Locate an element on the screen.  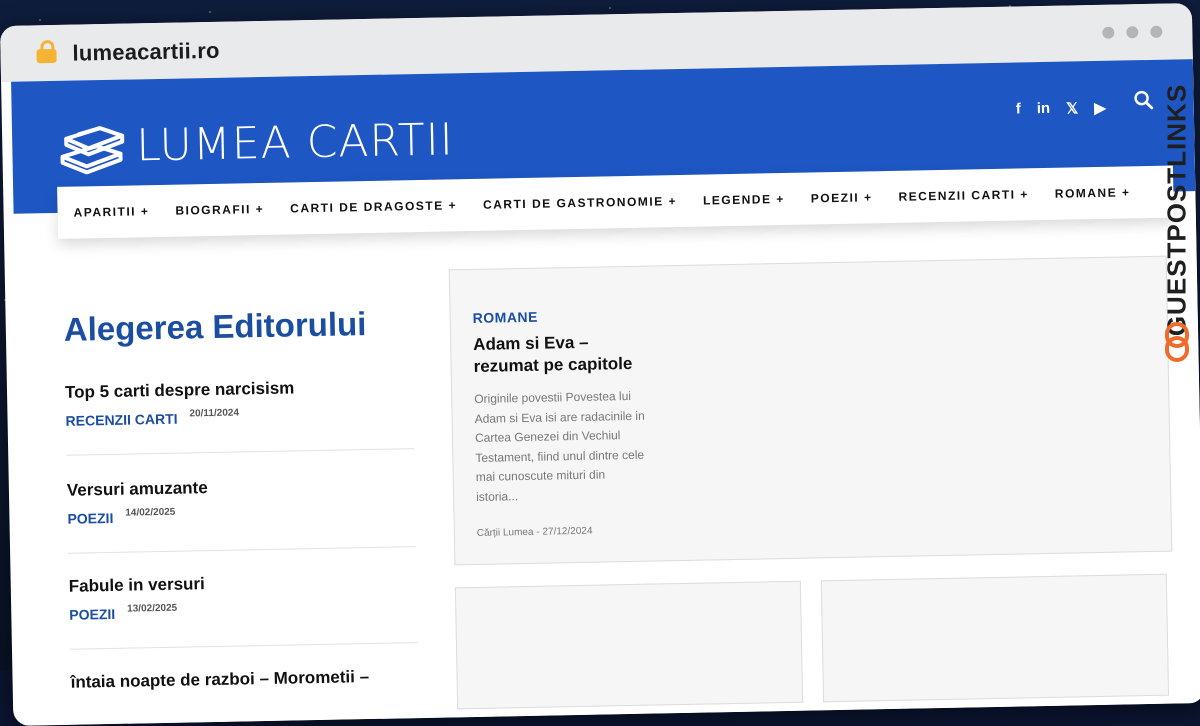
editor-picks-title: Alegerea Editorului is located at coordinates (215, 326).